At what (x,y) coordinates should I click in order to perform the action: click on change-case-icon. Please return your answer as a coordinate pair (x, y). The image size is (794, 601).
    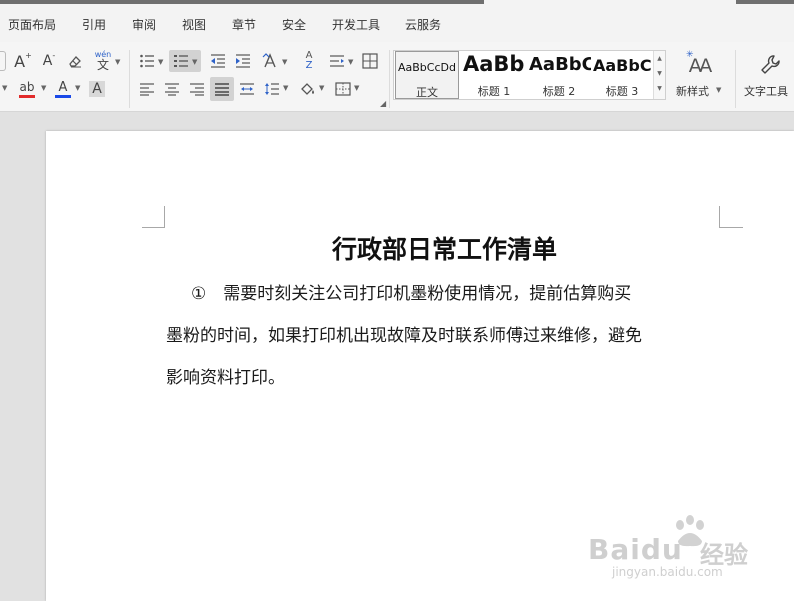
    Looking at the image, I should click on (269, 60).